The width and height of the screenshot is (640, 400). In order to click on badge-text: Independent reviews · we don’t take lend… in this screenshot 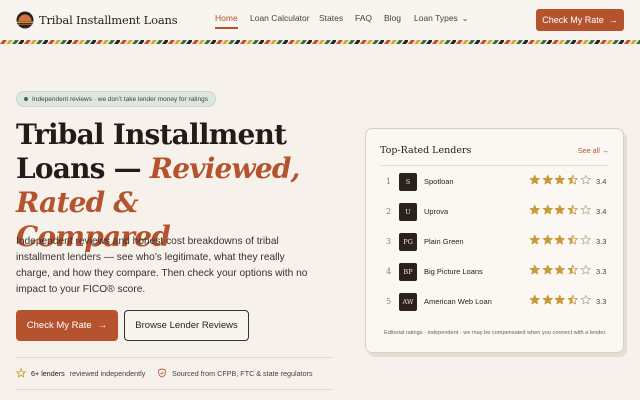, I will do `click(120, 99)`.